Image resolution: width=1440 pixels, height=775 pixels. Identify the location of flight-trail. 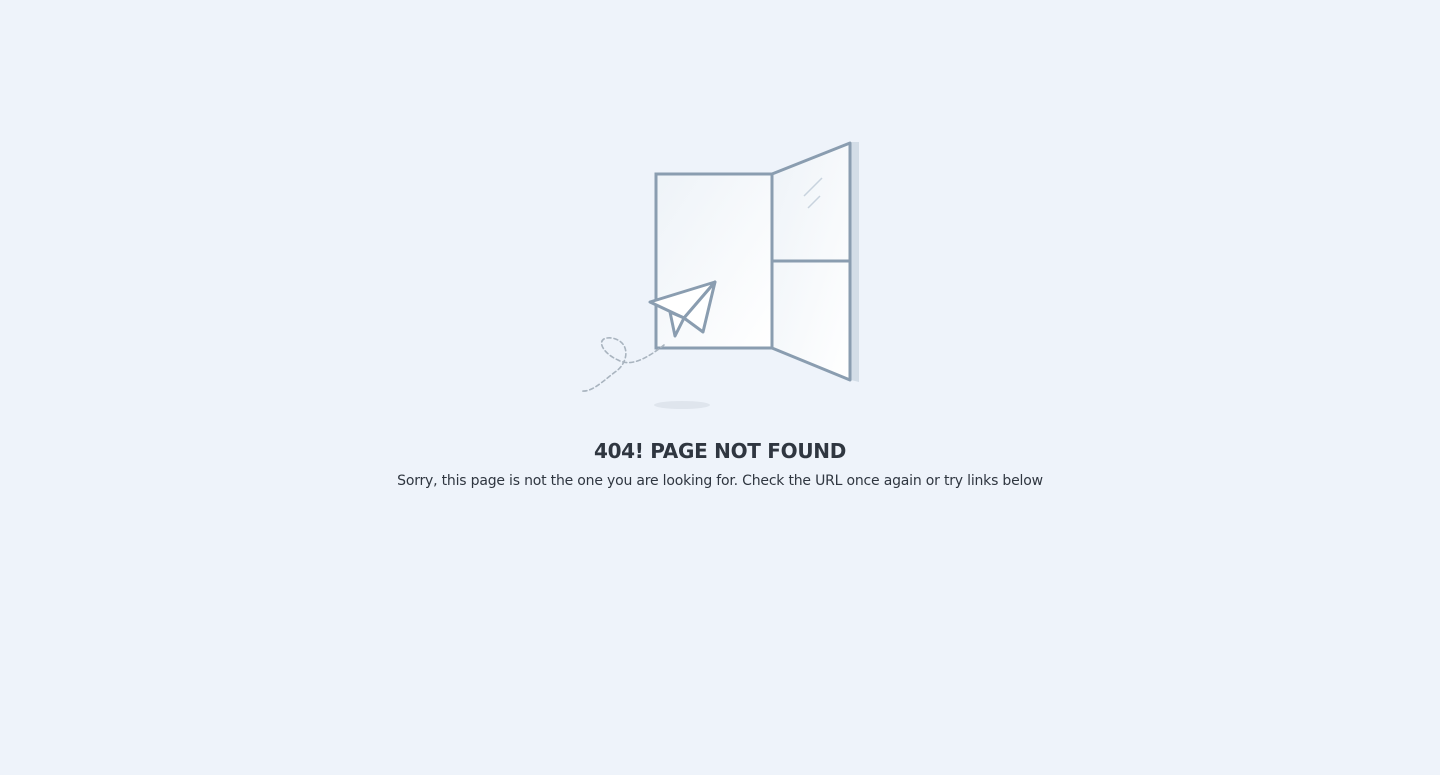
(623, 364).